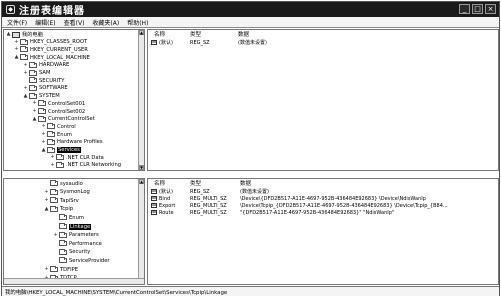 The width and height of the screenshot is (501, 297). I want to click on string-value-icon: ab, so click(154, 42).